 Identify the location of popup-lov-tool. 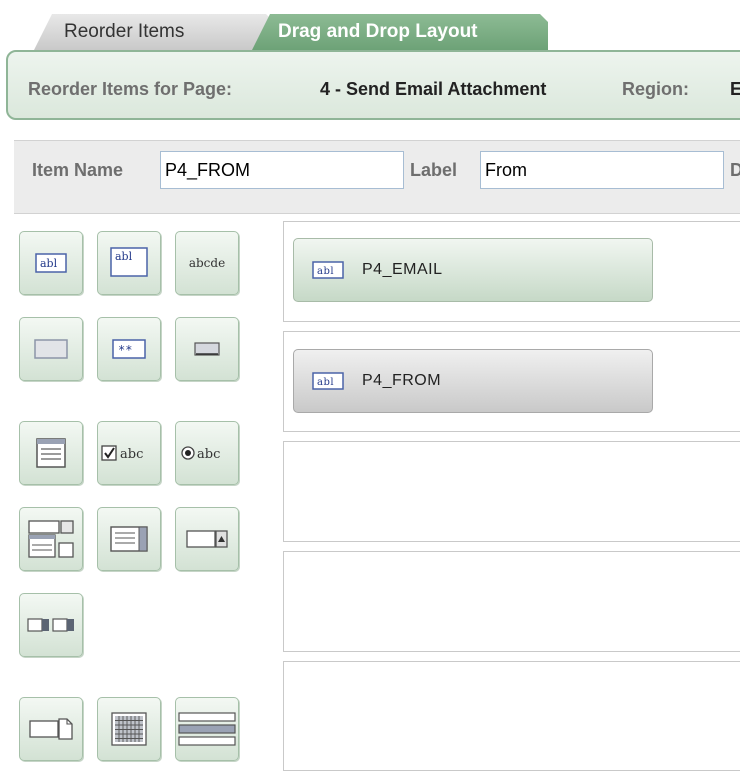
(207, 539).